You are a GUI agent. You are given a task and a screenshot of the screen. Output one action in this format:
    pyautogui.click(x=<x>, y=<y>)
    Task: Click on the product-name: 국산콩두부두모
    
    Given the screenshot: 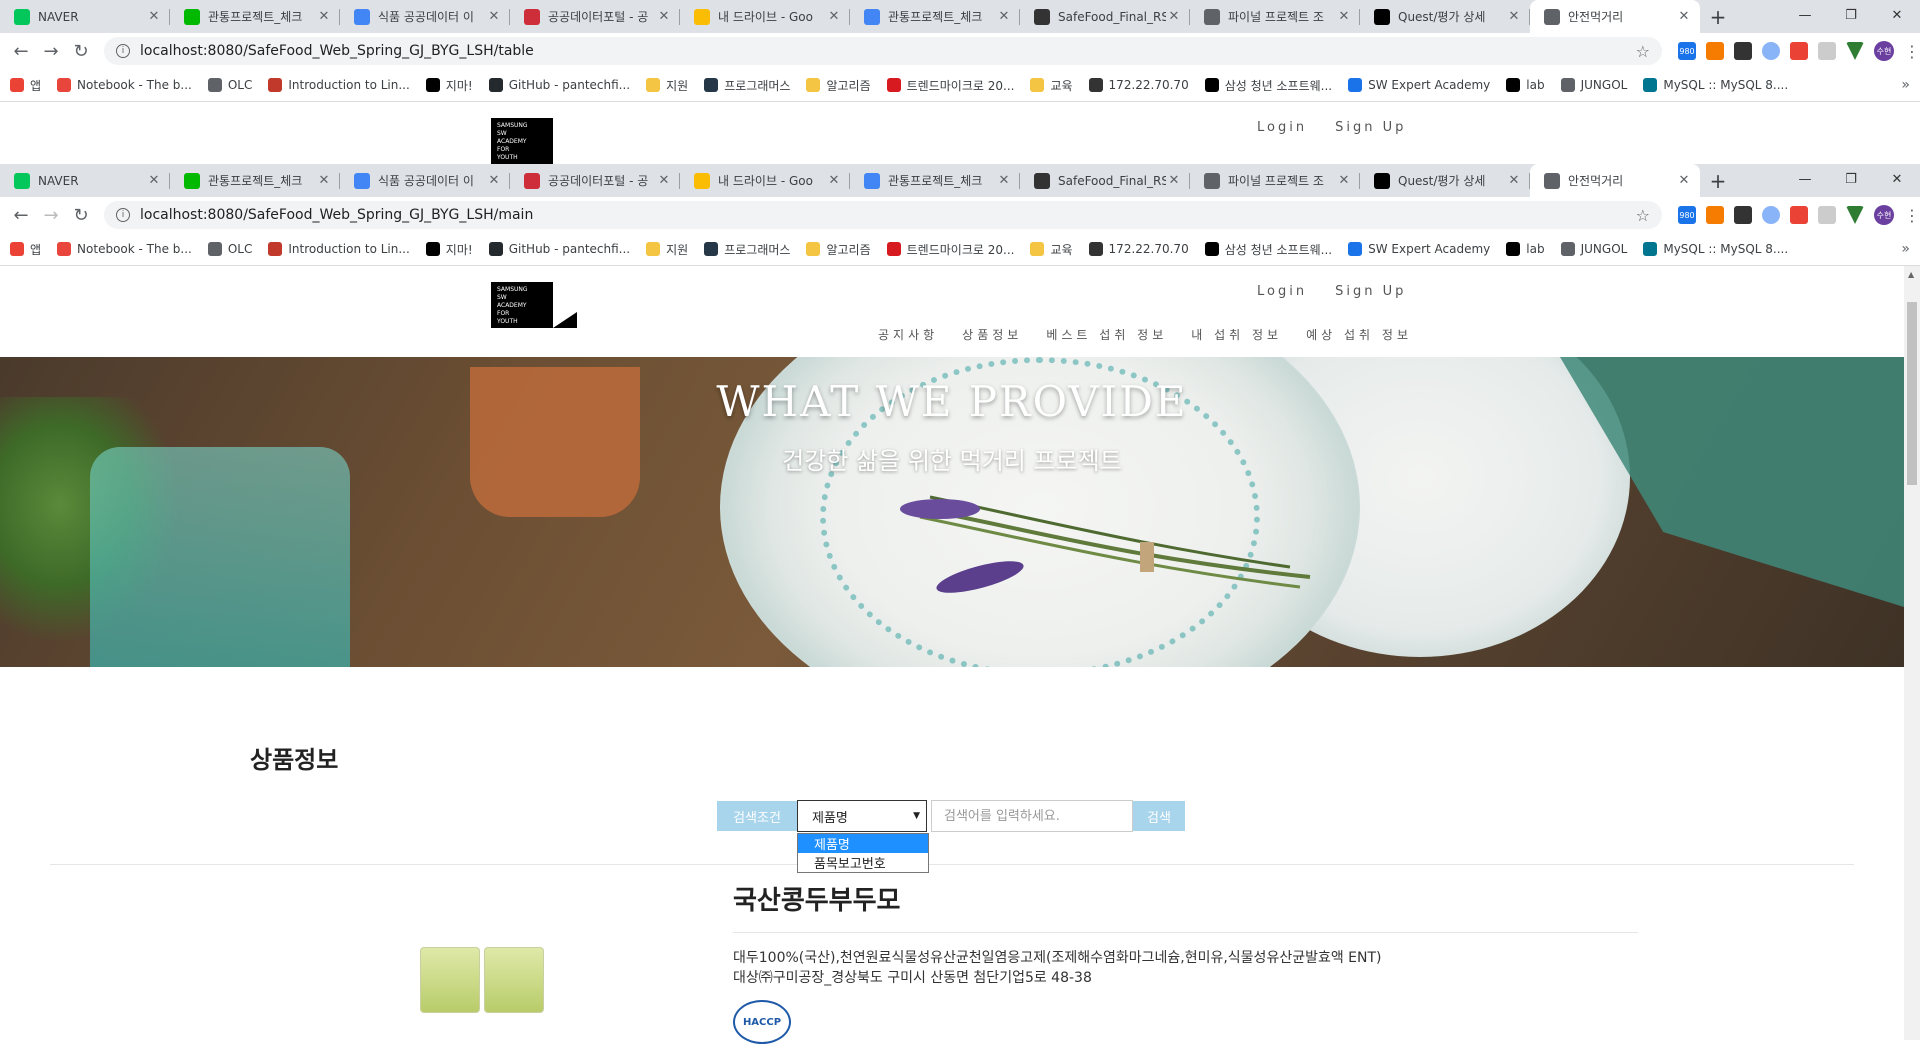 What is the action you would take?
    pyautogui.click(x=816, y=898)
    